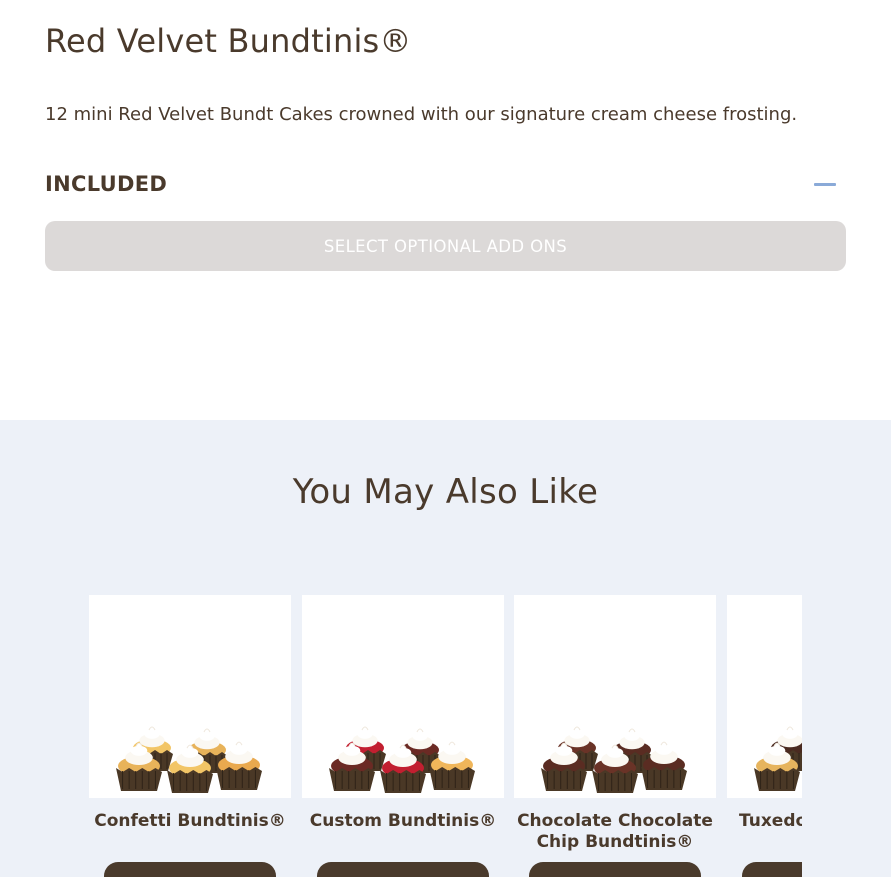  Describe the element at coordinates (403, 821) in the screenshot. I see `product-name: Custom Bundtinis®` at that location.